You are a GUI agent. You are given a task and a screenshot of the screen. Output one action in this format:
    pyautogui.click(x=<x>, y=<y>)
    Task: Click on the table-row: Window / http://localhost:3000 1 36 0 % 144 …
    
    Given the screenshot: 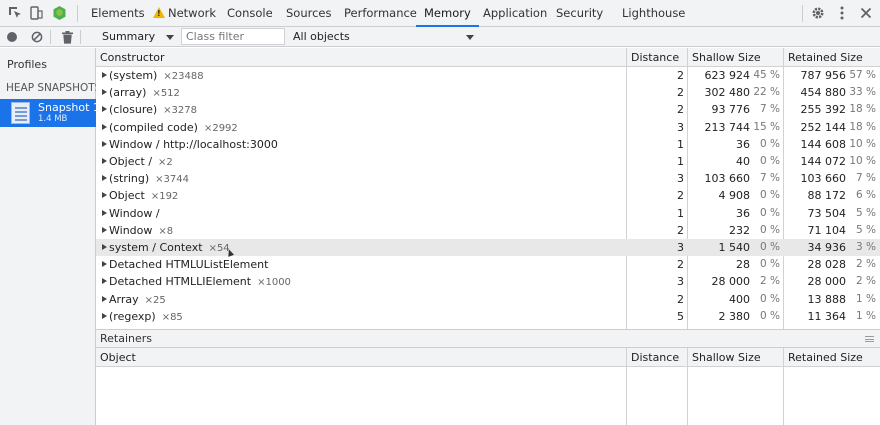 What is the action you would take?
    pyautogui.click(x=488, y=144)
    